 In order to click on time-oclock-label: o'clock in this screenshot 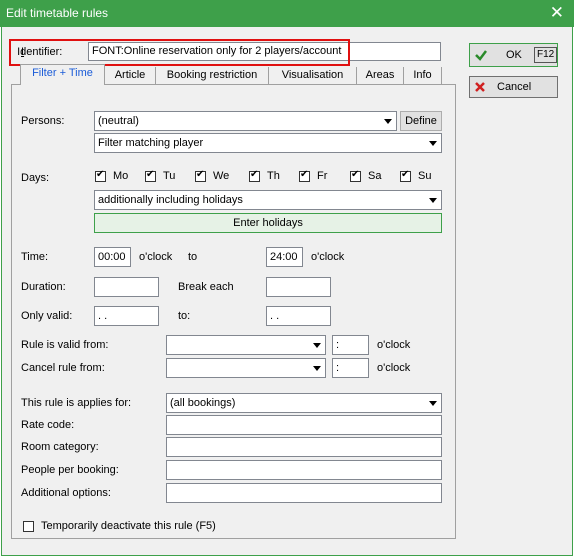, I will do `click(156, 257)`.